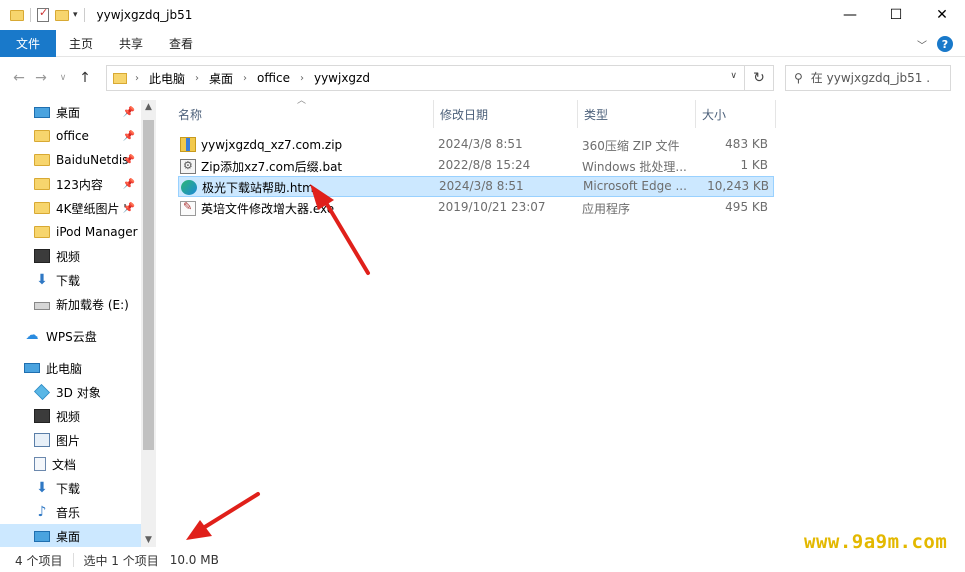 Image resolution: width=965 pixels, height=572 pixels. I want to click on refresh-button: ↻, so click(759, 78).